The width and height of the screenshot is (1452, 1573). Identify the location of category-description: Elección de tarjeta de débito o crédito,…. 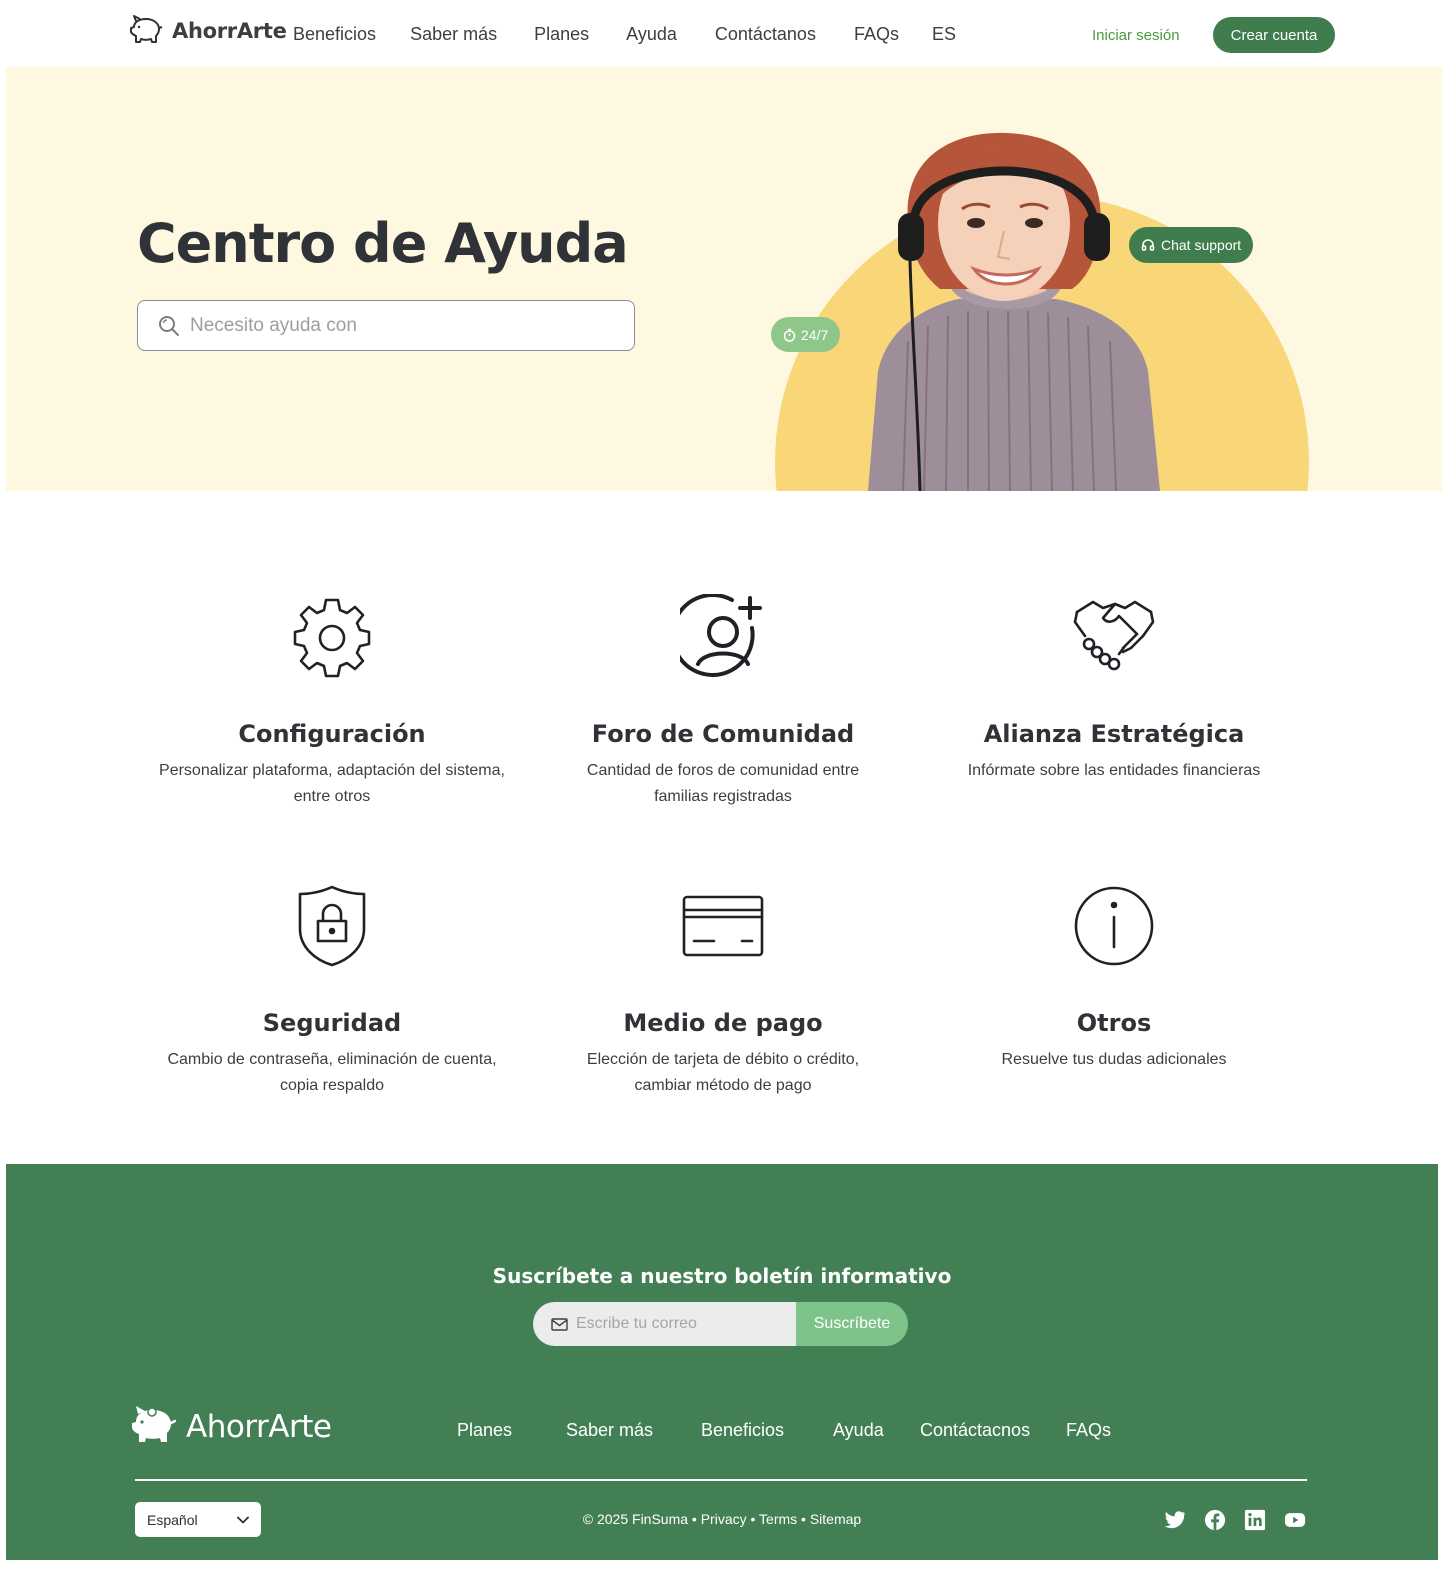
(723, 1072).